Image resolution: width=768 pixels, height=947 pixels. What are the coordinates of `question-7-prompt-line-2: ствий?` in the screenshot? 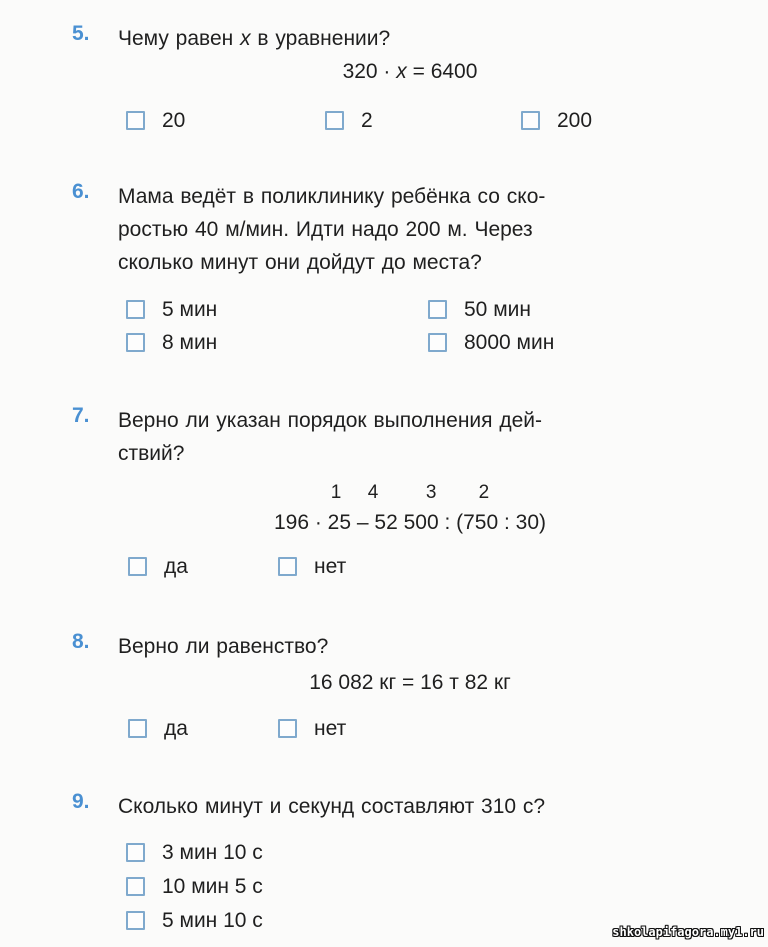 It's located at (151, 453).